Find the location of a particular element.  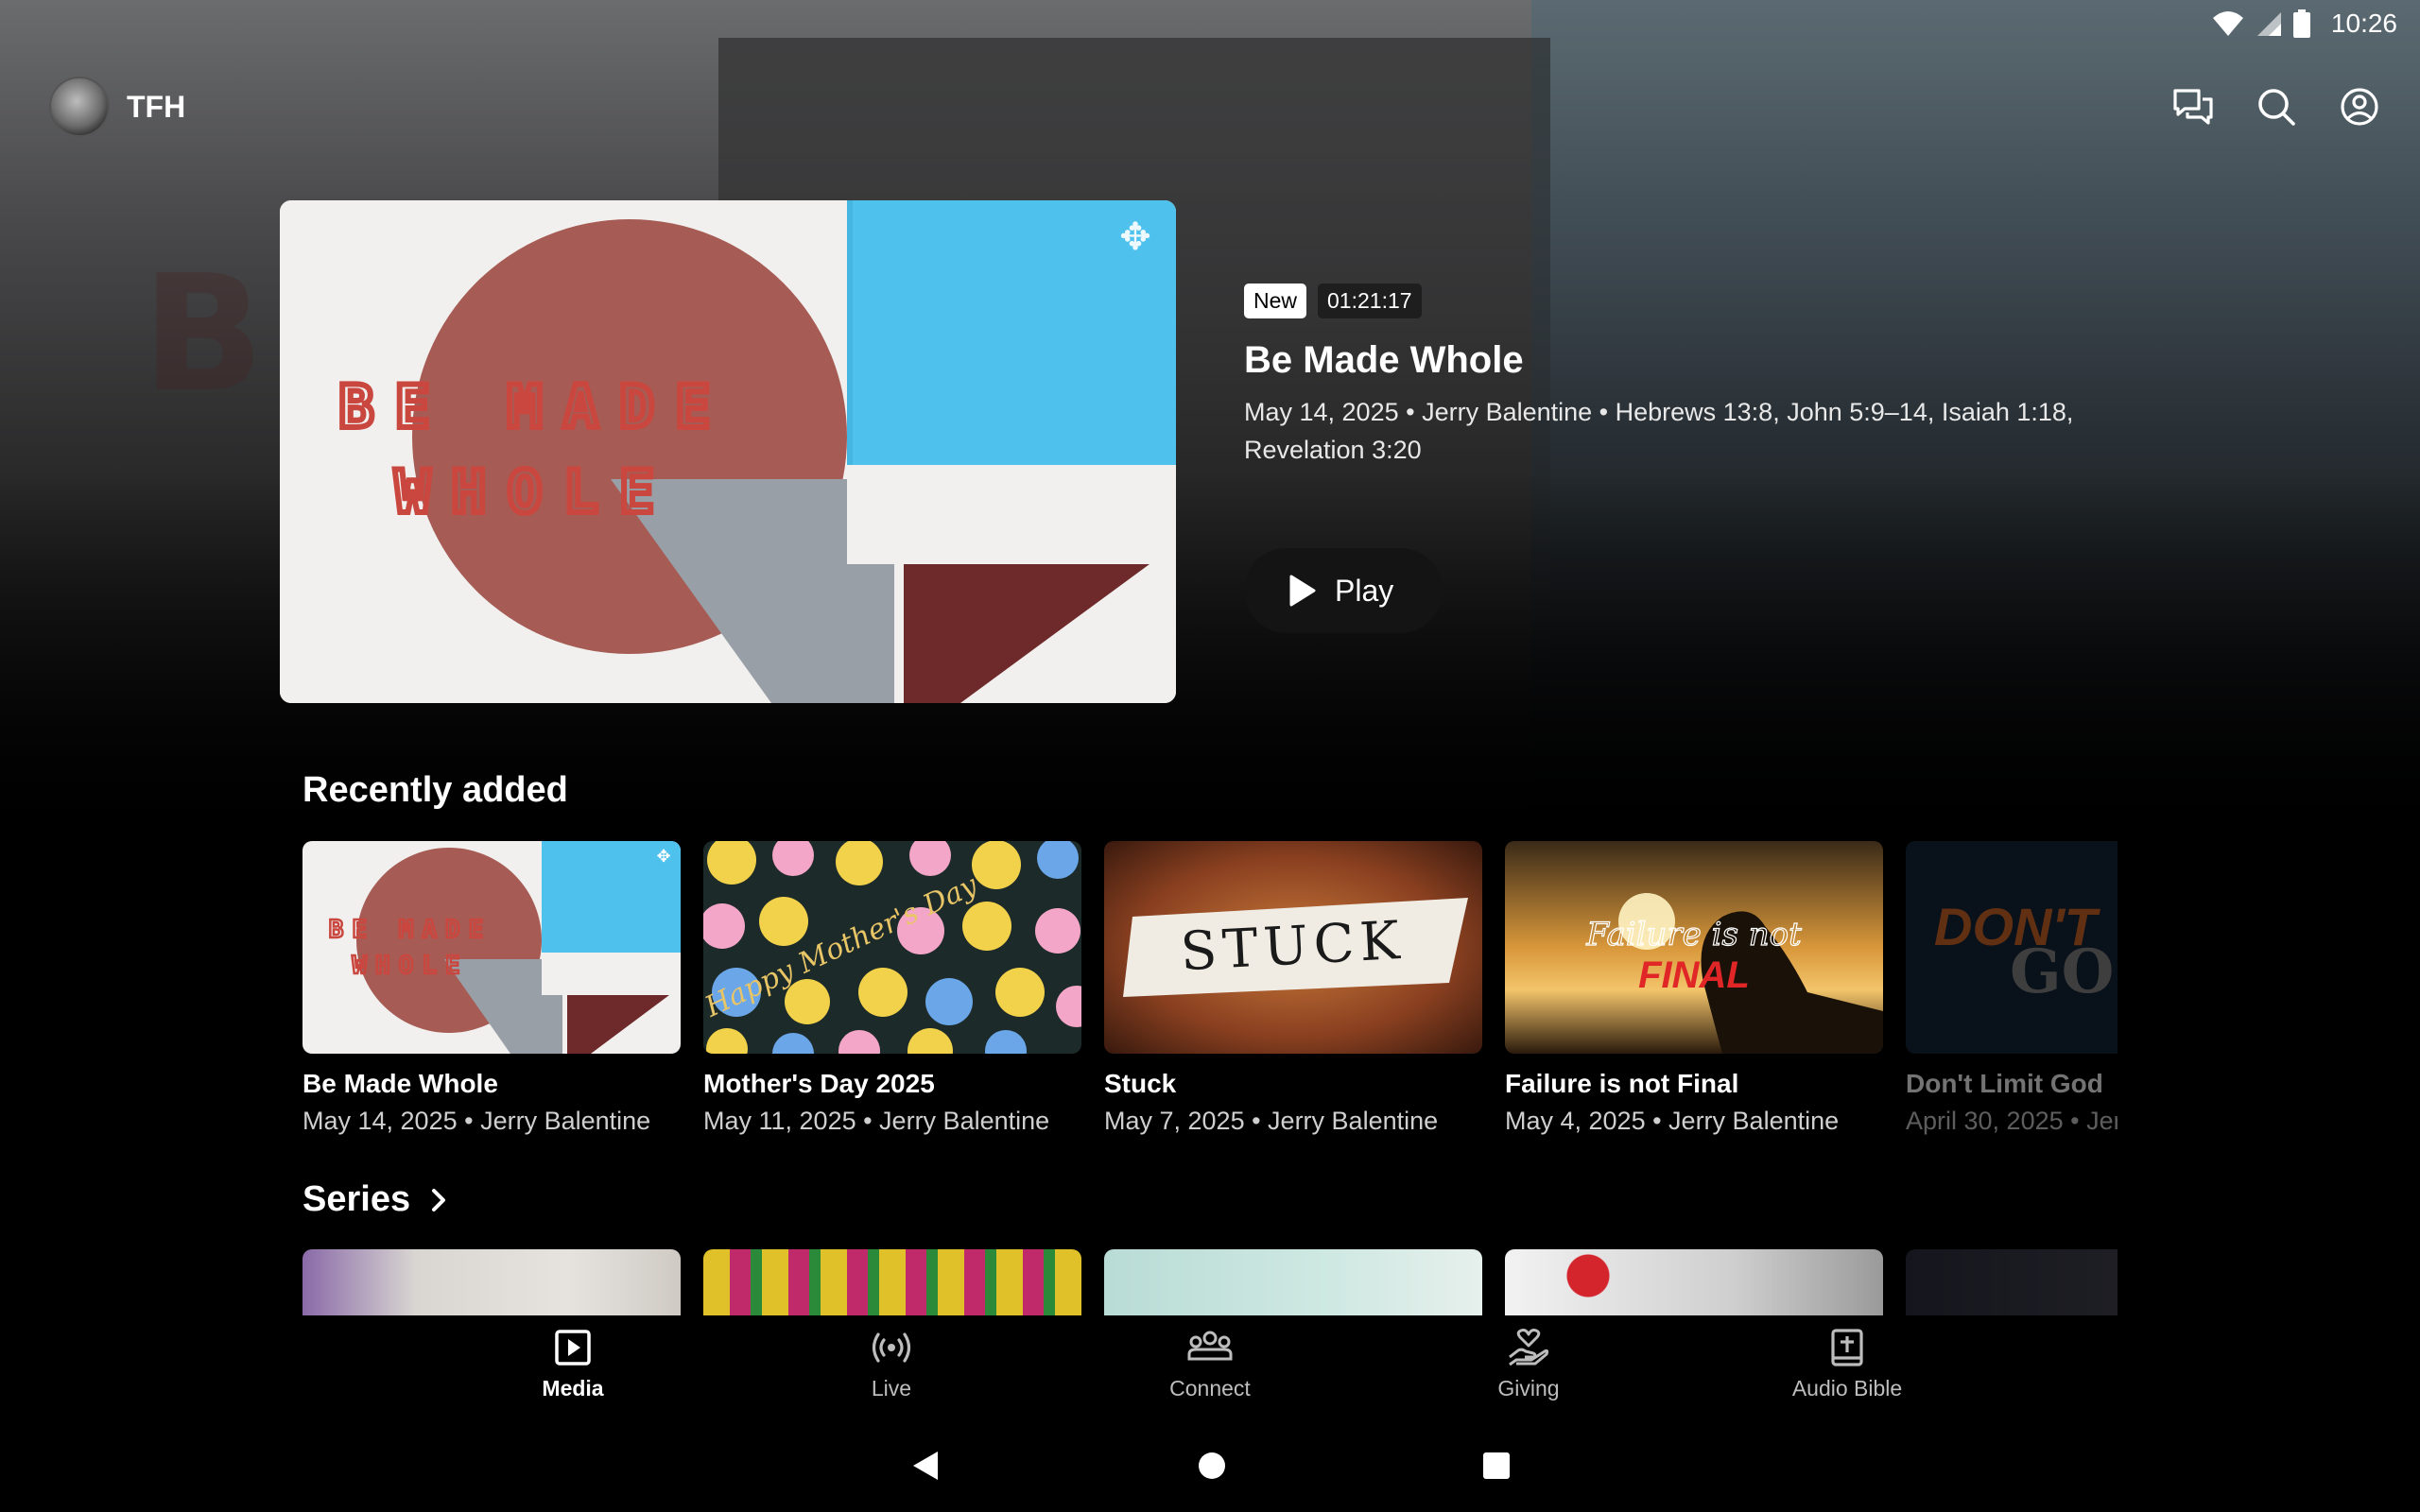

media-card-art-text: STUCK is located at coordinates (1293, 946).